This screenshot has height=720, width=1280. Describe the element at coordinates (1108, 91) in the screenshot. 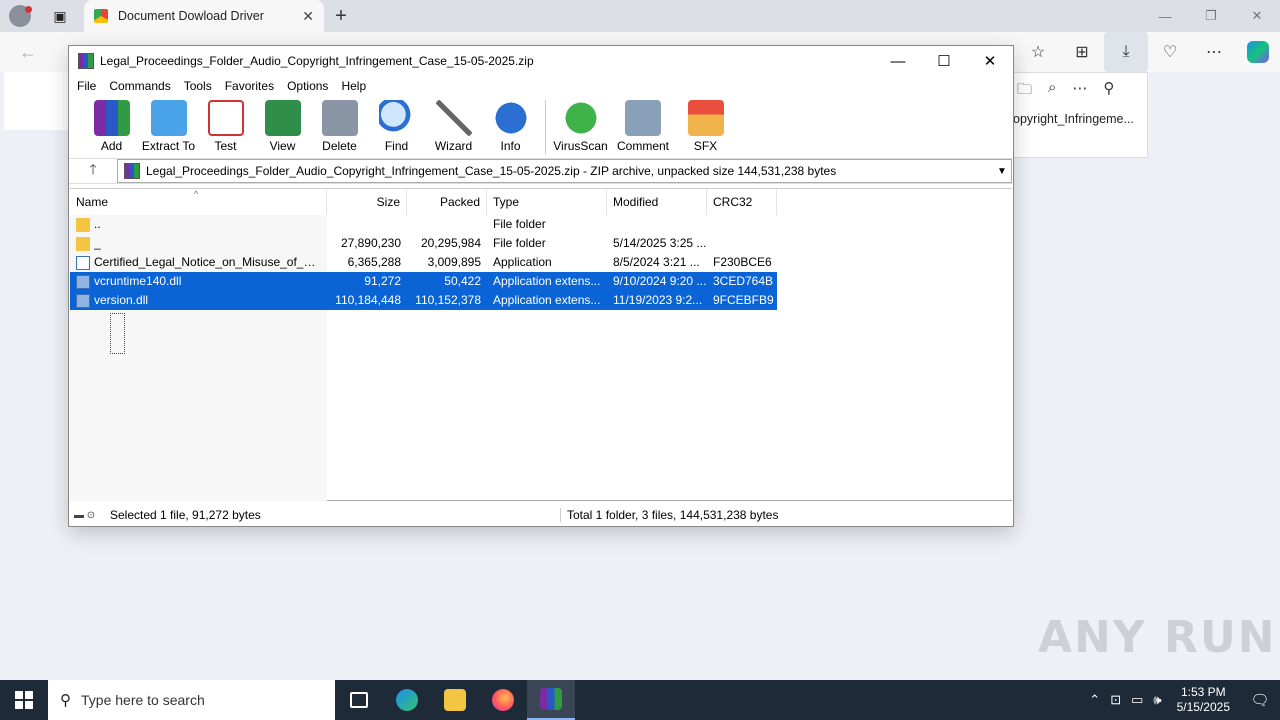

I see `pin-icon: ⚲` at that location.